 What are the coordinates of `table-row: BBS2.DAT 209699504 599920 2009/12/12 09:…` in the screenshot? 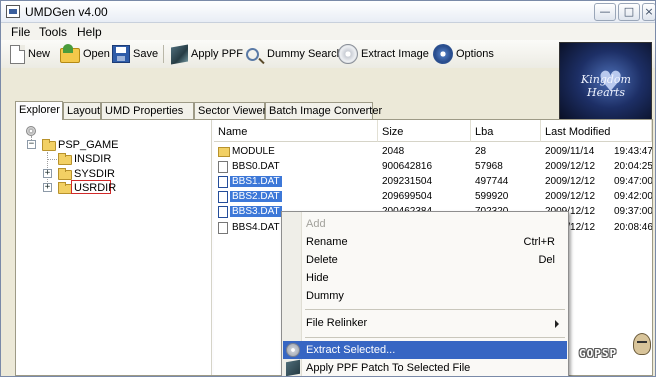 It's located at (433, 196).